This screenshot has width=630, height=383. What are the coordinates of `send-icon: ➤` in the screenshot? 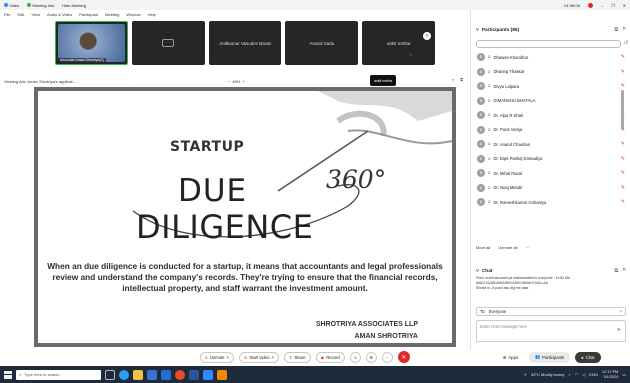 It's located at (619, 330).